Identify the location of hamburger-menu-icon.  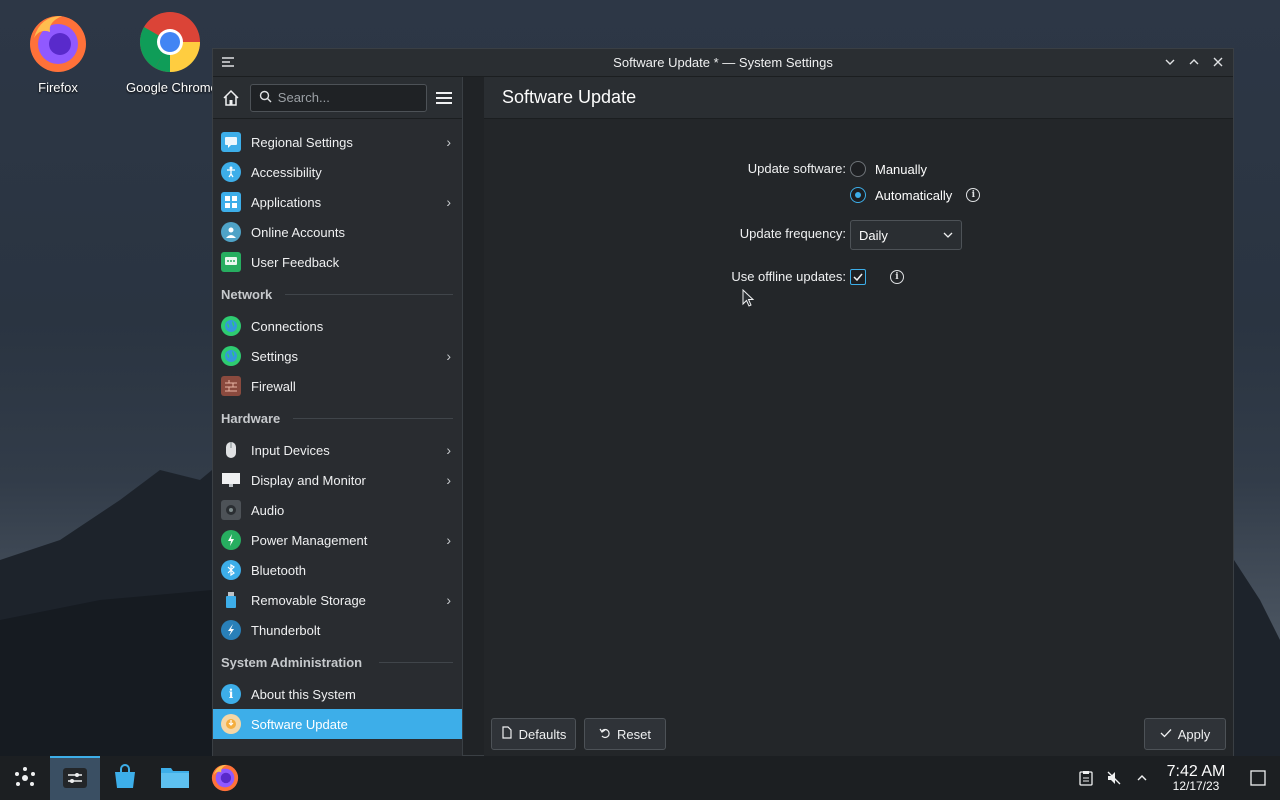
(444, 98).